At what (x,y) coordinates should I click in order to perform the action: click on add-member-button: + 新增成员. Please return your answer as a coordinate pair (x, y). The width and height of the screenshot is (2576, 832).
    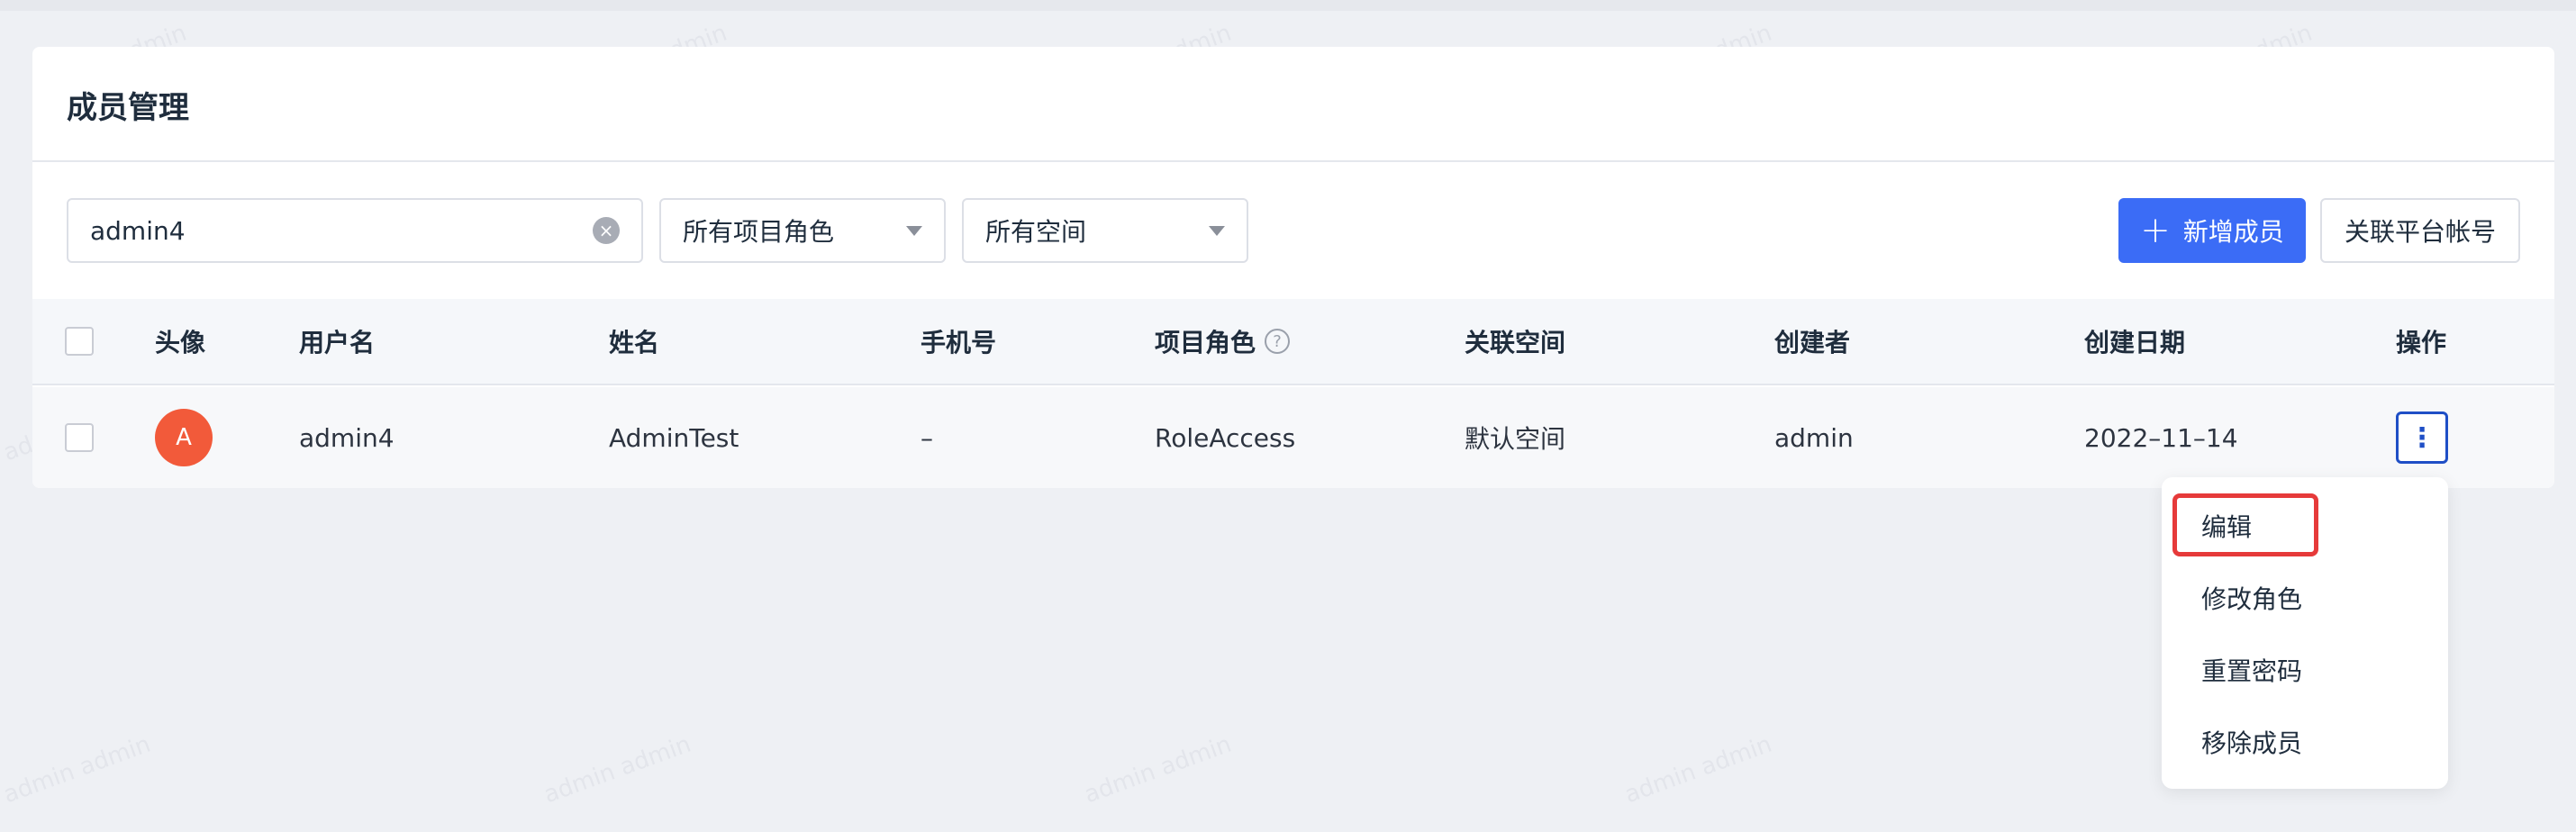
    Looking at the image, I should click on (2212, 231).